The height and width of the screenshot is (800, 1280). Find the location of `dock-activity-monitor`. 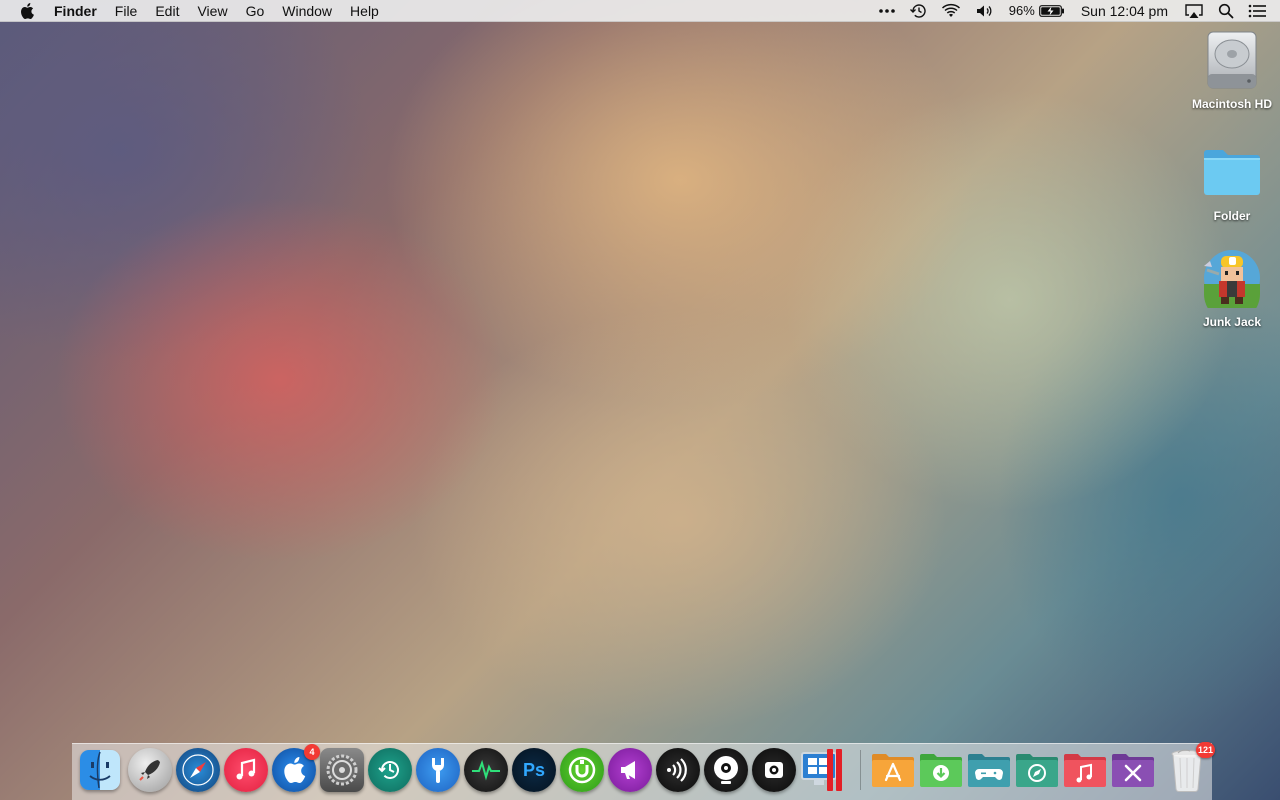

dock-activity-monitor is located at coordinates (486, 770).